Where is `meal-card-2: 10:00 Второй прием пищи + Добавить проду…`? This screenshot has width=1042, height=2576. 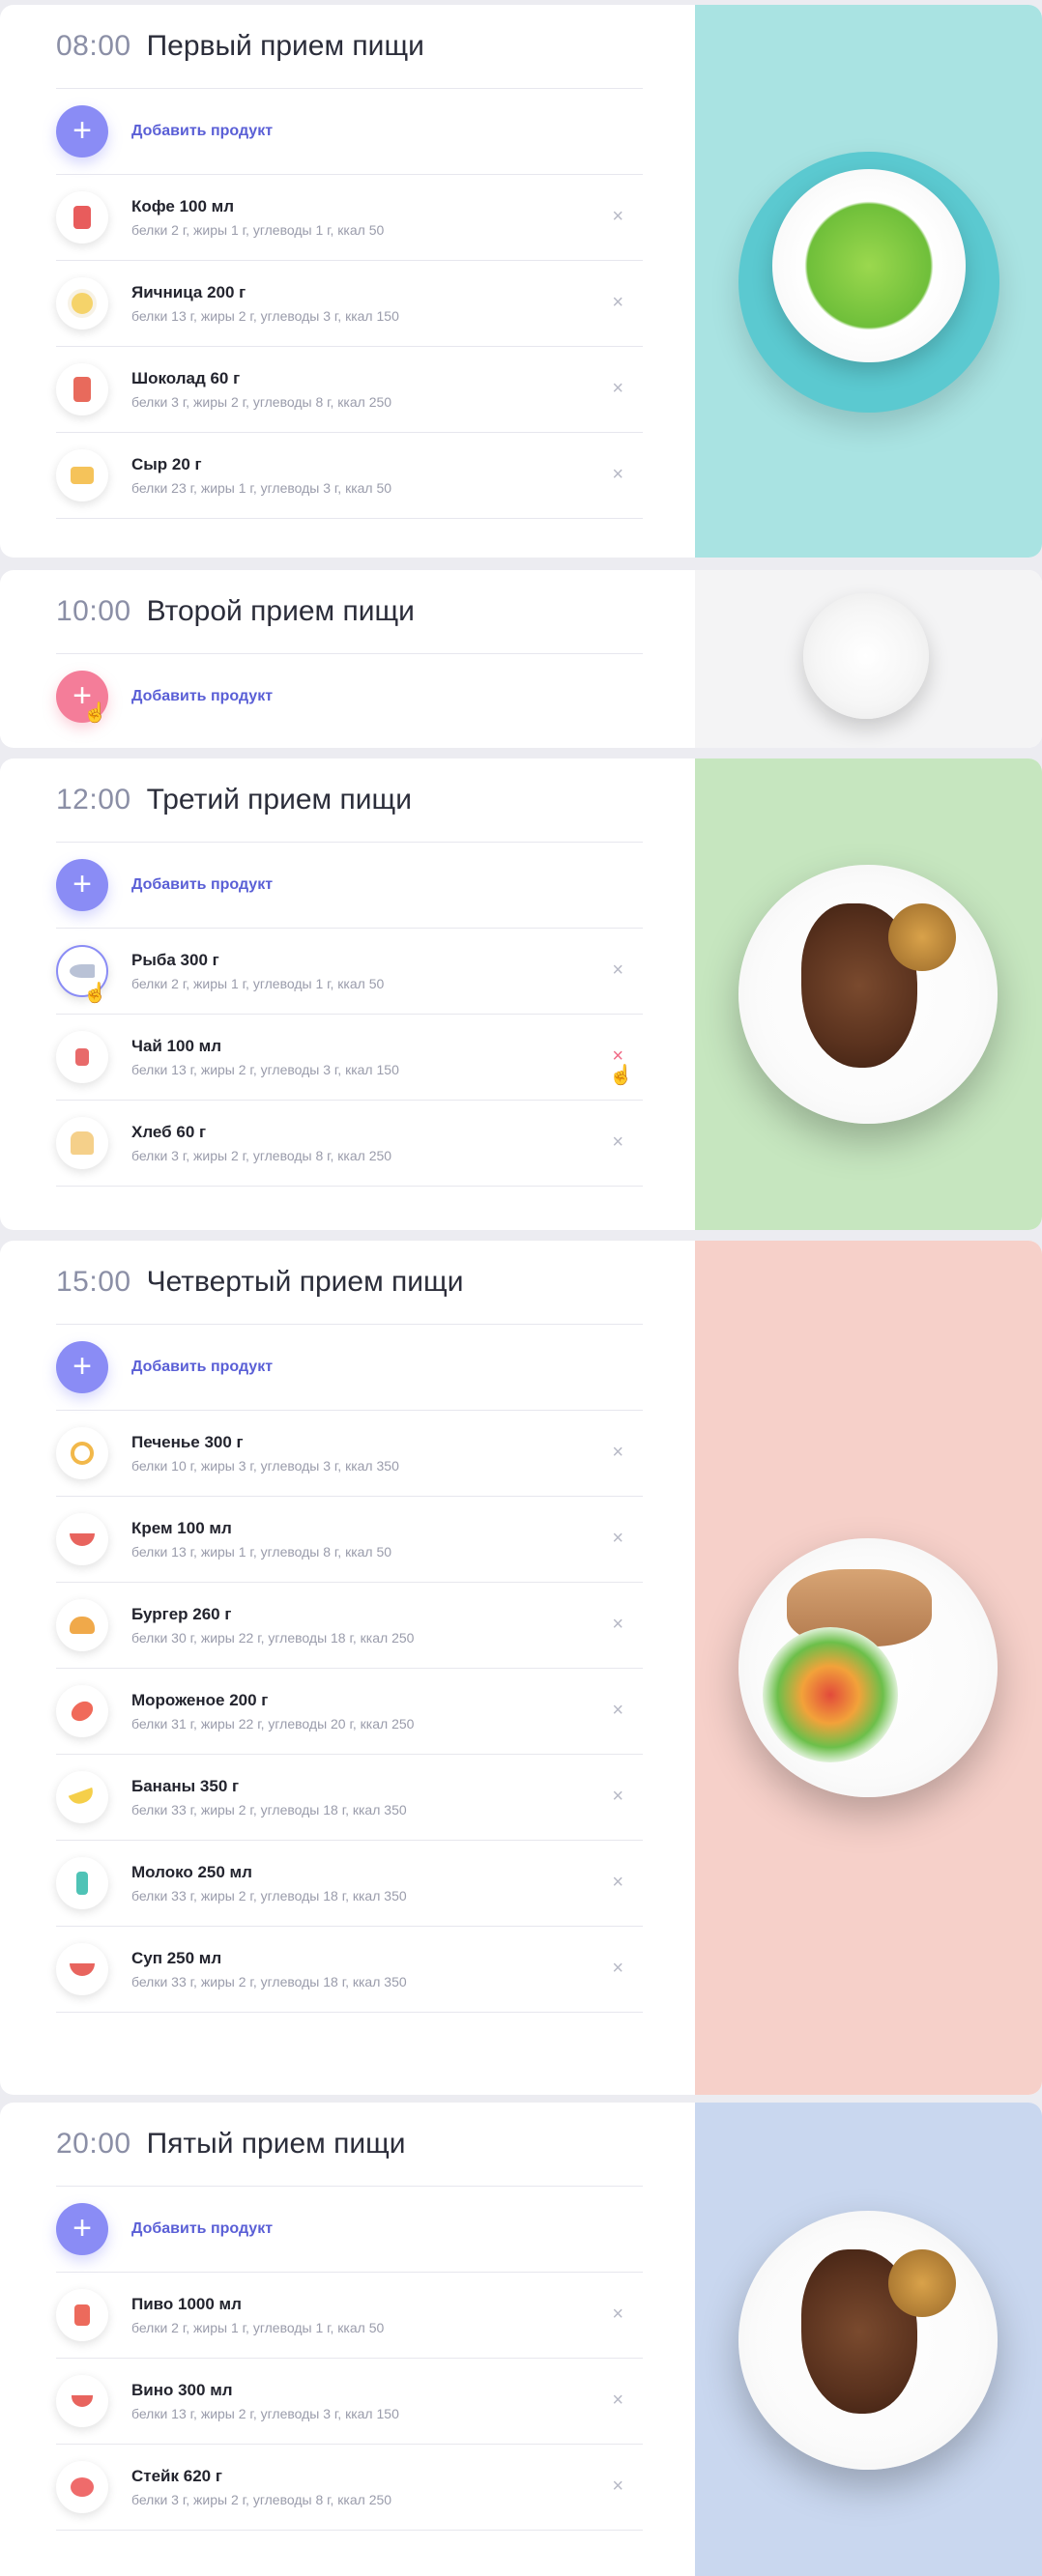
meal-card-2: 10:00 Второй прием пищи + Добавить проду… is located at coordinates (521, 659).